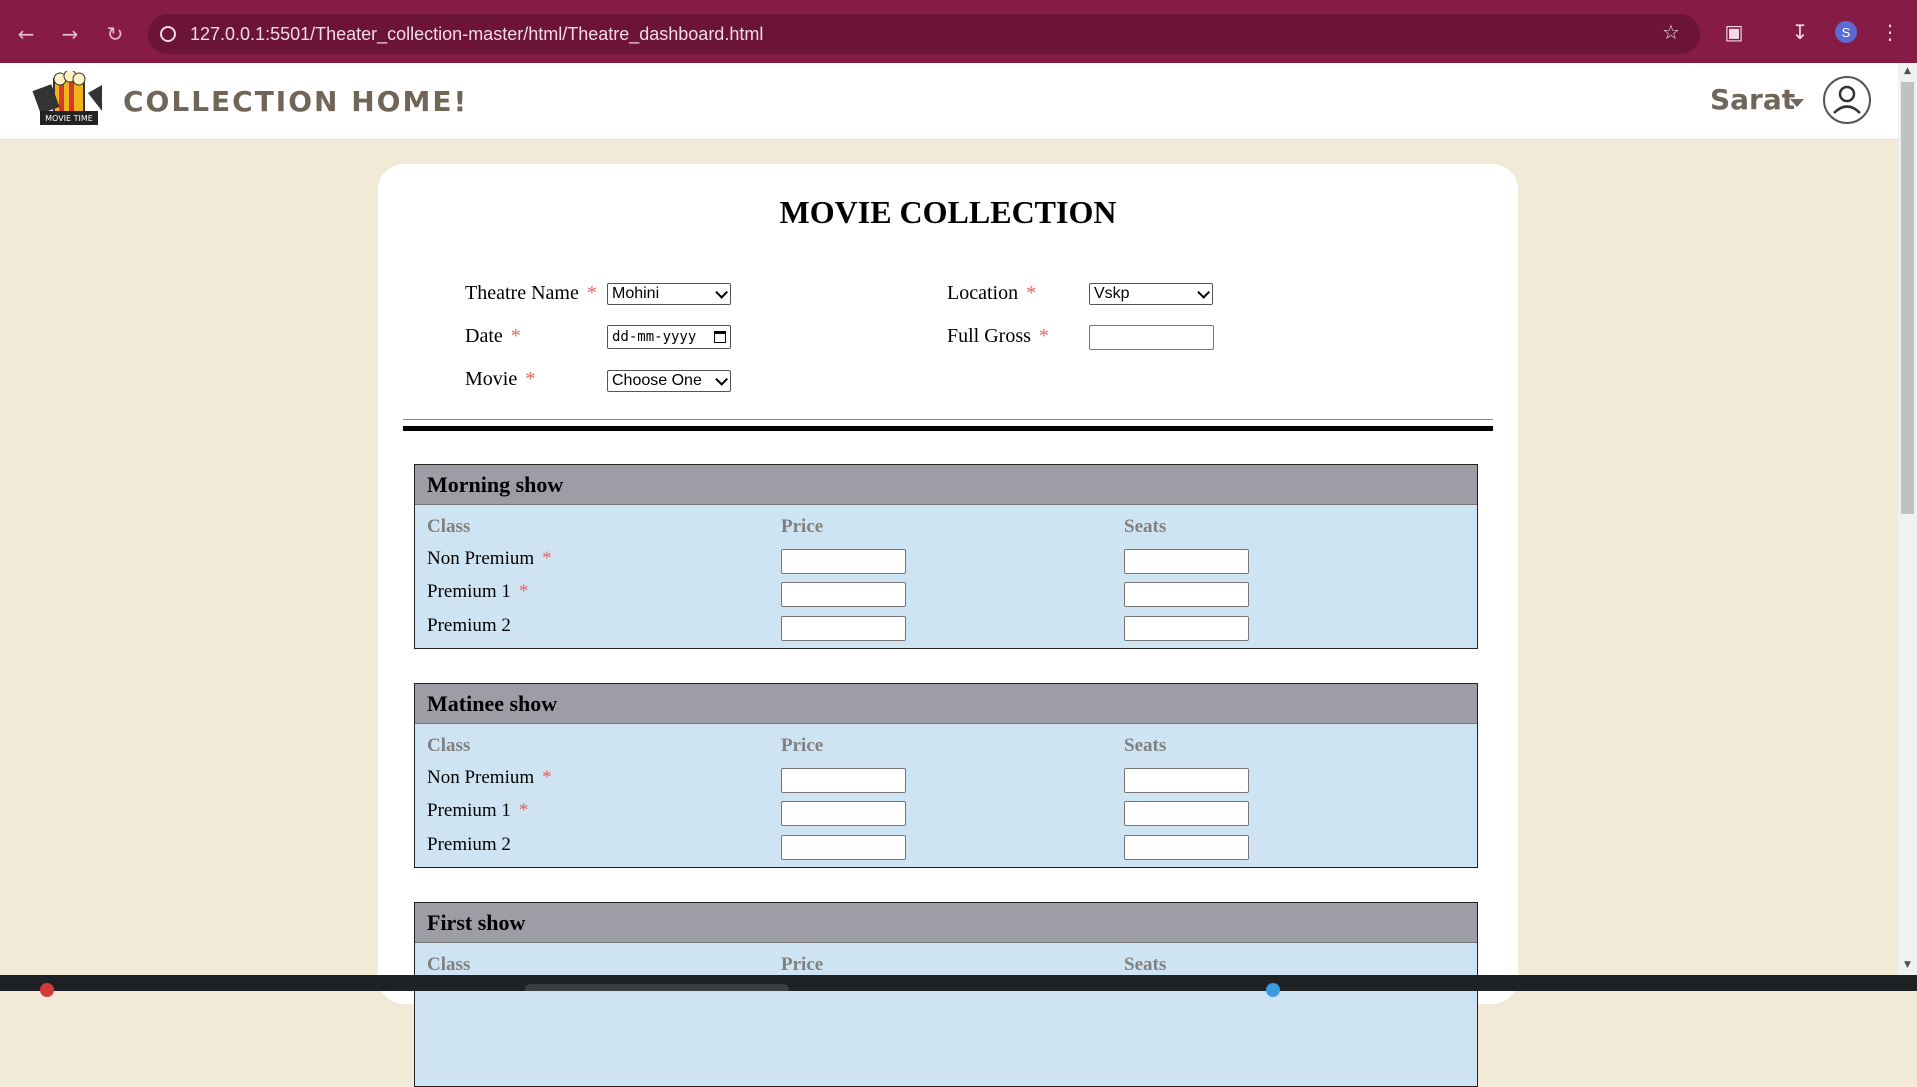 The height and width of the screenshot is (1087, 1917). What do you see at coordinates (669, 337) in the screenshot?
I see `date-input: dd-mm-yyyy` at bounding box center [669, 337].